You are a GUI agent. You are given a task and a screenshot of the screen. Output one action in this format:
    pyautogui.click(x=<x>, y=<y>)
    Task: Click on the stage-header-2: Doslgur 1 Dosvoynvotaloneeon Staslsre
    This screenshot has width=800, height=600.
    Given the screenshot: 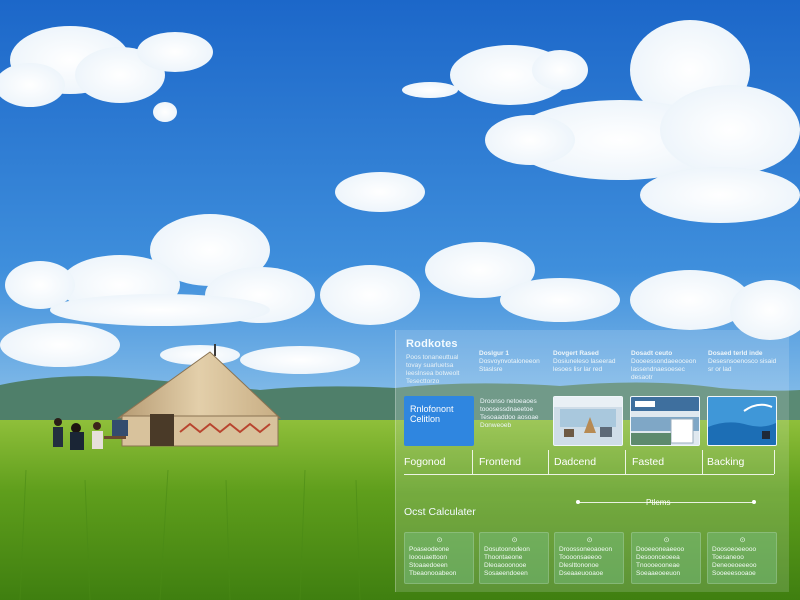 What is the action you would take?
    pyautogui.click(x=514, y=362)
    